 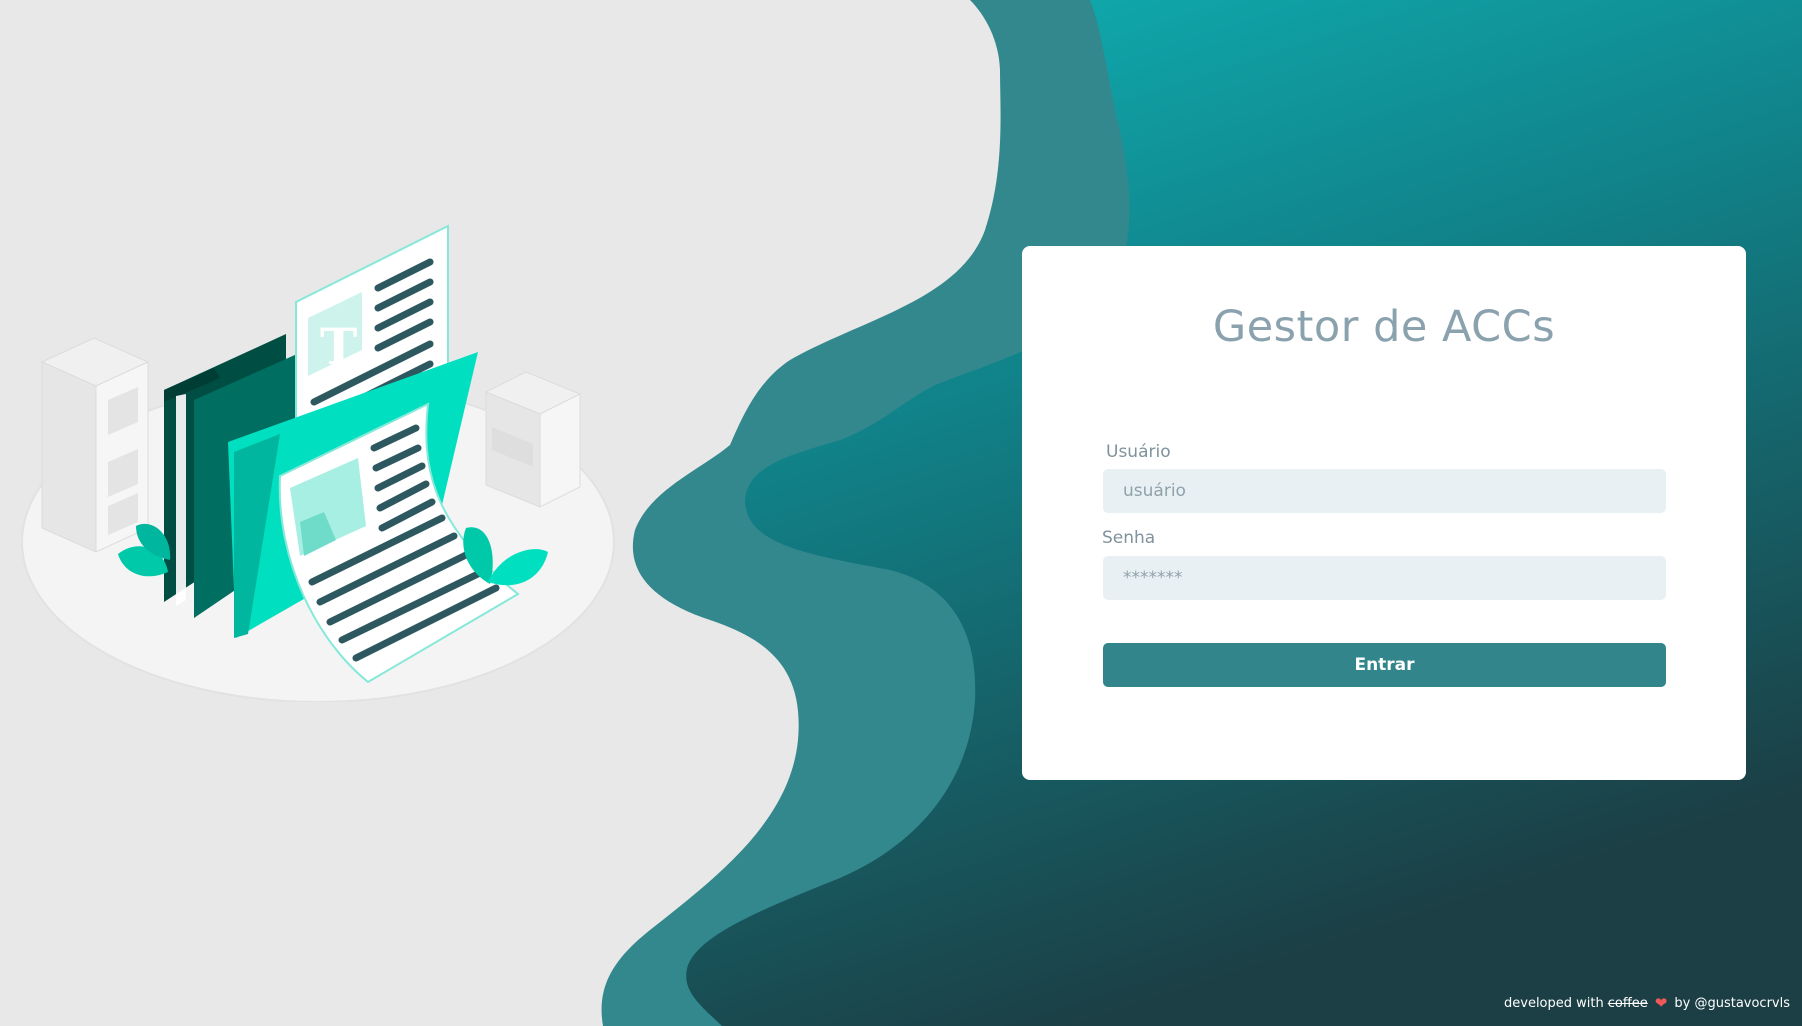 What do you see at coordinates (1384, 665) in the screenshot?
I see `login-button: Entrar` at bounding box center [1384, 665].